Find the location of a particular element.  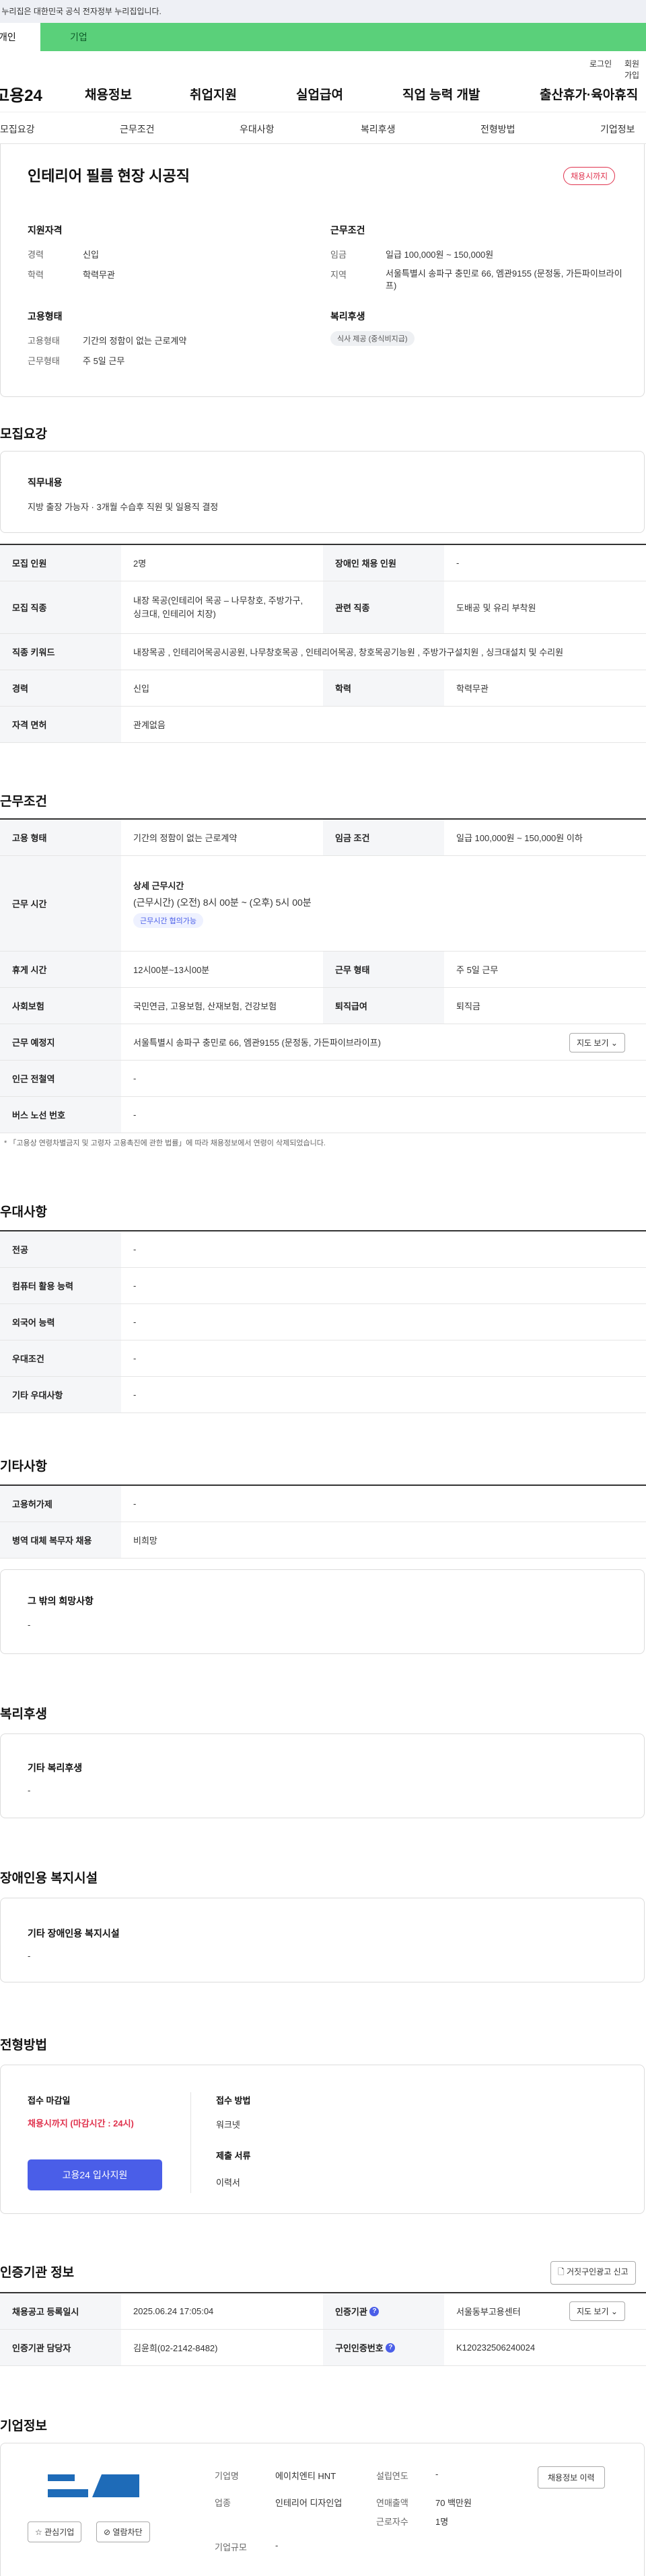

favorite-button: ☆ 관심기업 is located at coordinates (55, 2531).